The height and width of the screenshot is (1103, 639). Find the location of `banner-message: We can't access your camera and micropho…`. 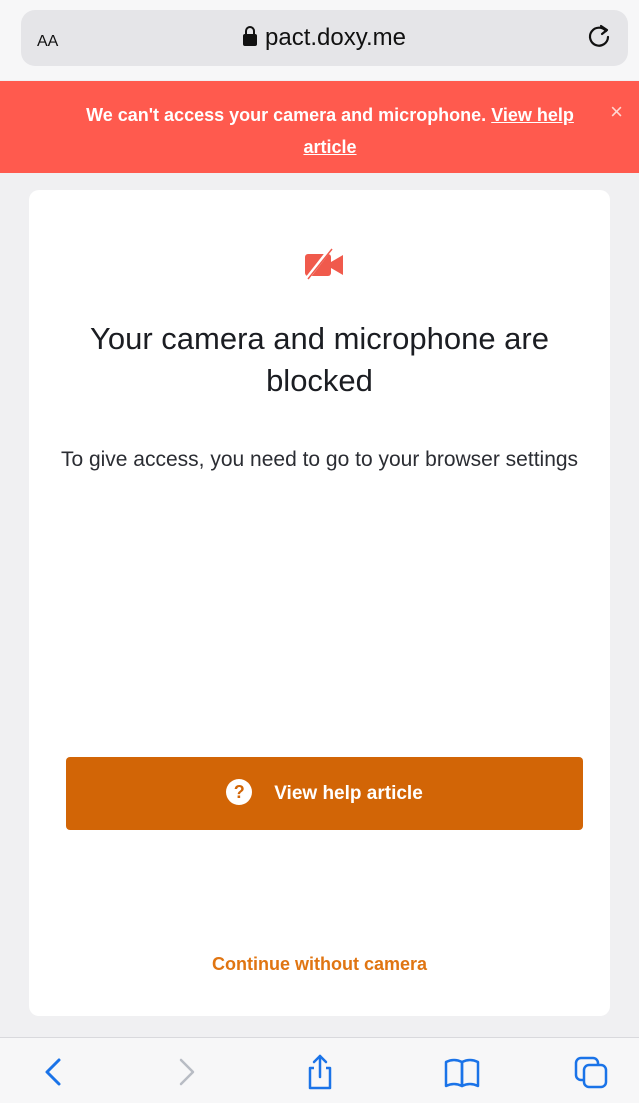

banner-message: We can't access your camera and micropho… is located at coordinates (286, 115).